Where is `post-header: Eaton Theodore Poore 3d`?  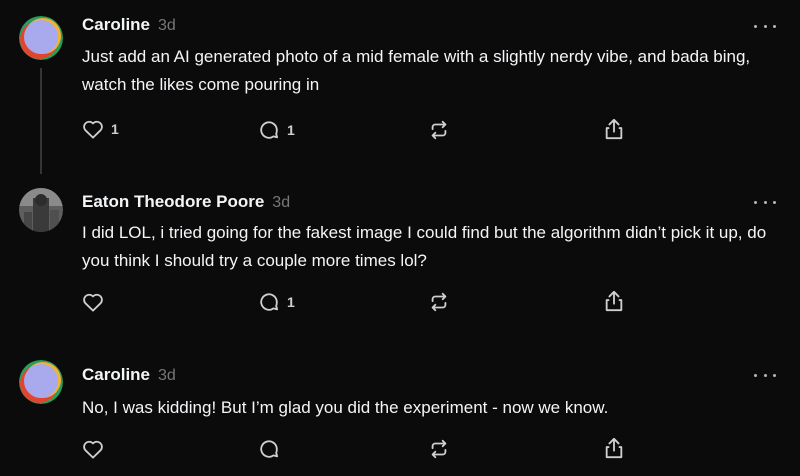 post-header: Eaton Theodore Poore 3d is located at coordinates (186, 202).